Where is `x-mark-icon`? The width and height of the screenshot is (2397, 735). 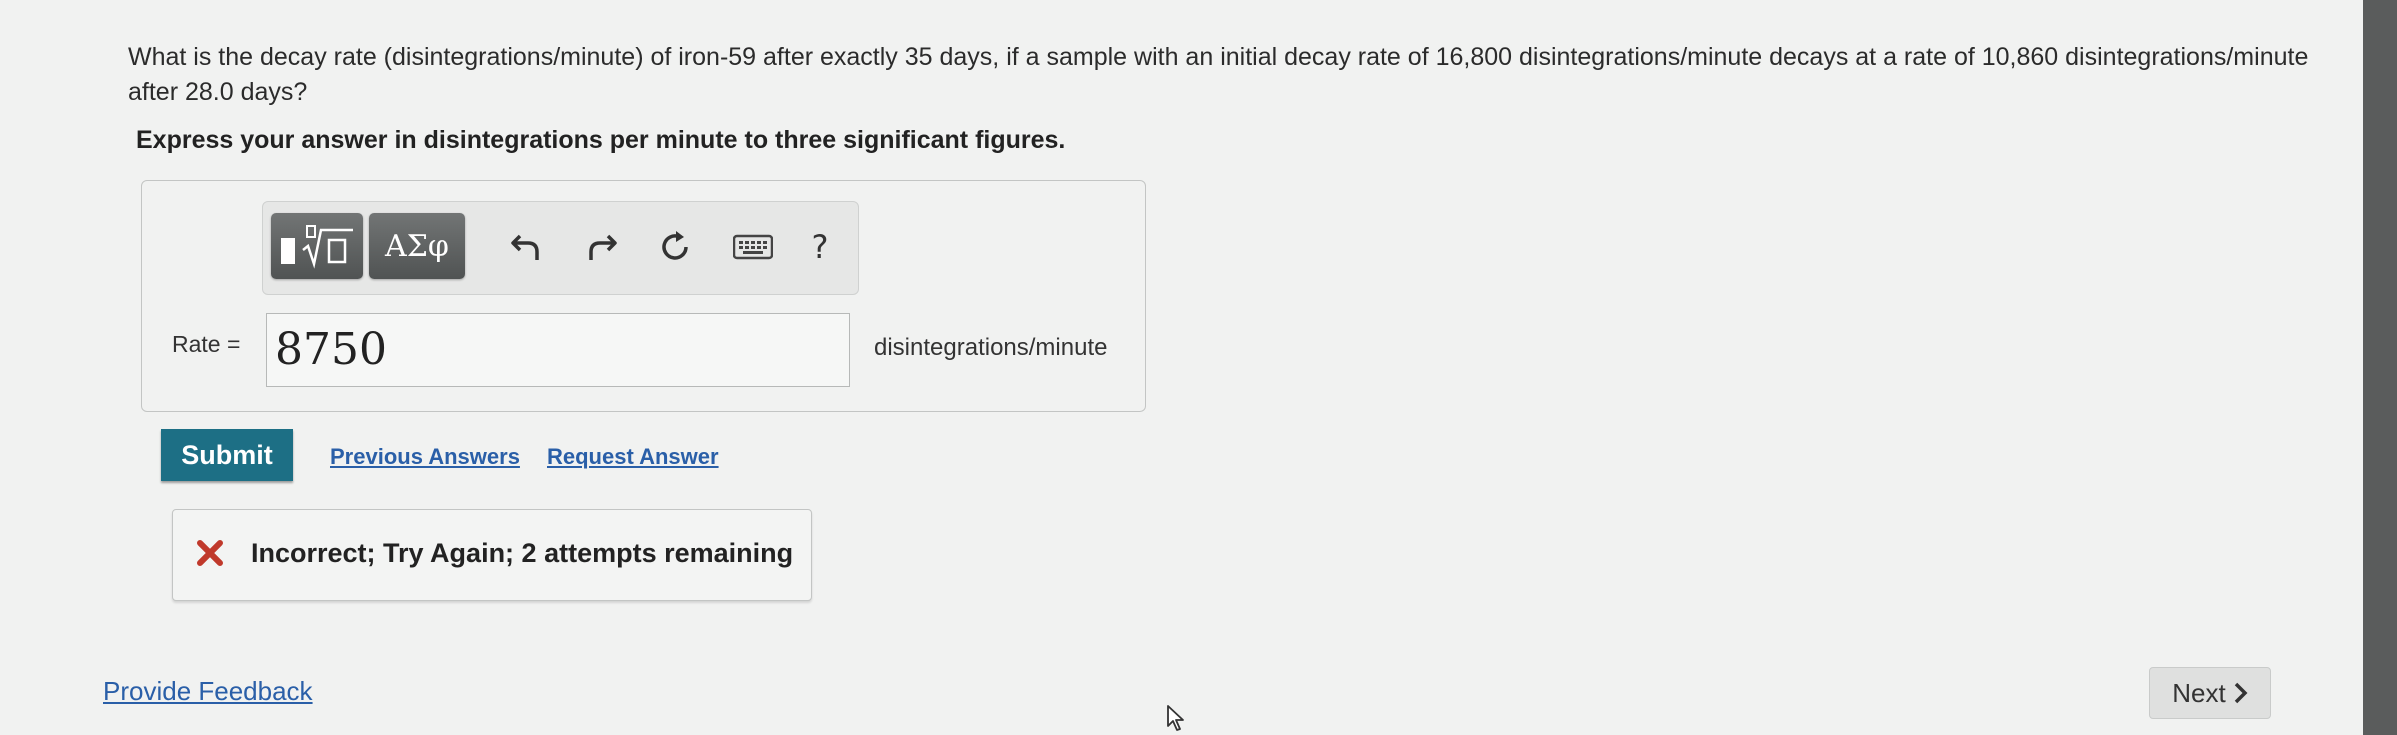
x-mark-icon is located at coordinates (210, 553).